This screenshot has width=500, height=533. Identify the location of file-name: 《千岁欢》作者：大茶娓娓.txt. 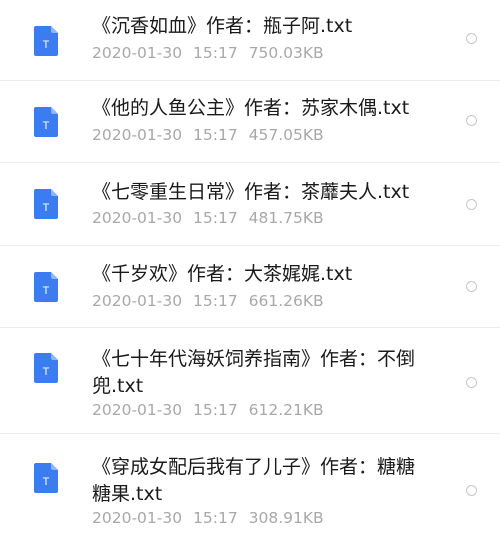
(222, 274).